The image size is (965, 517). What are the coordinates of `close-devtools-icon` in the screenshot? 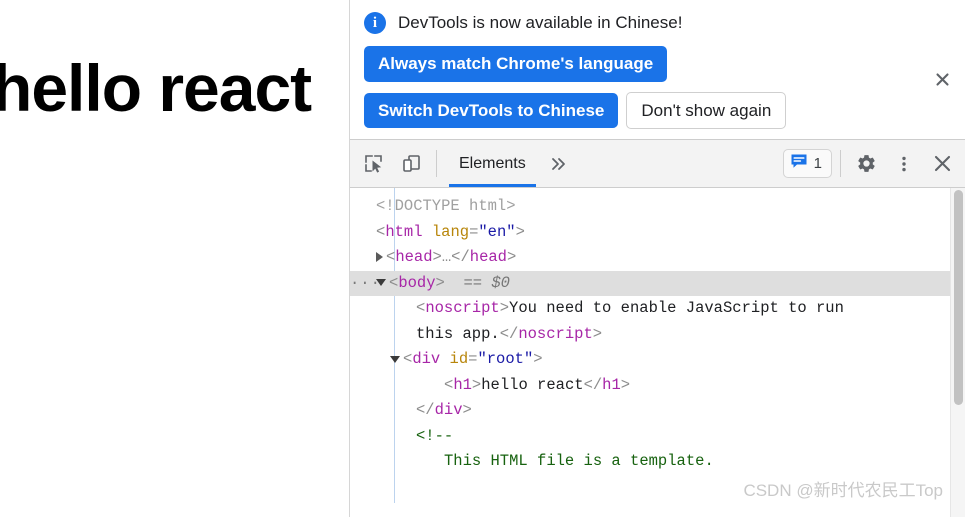 It's located at (942, 163).